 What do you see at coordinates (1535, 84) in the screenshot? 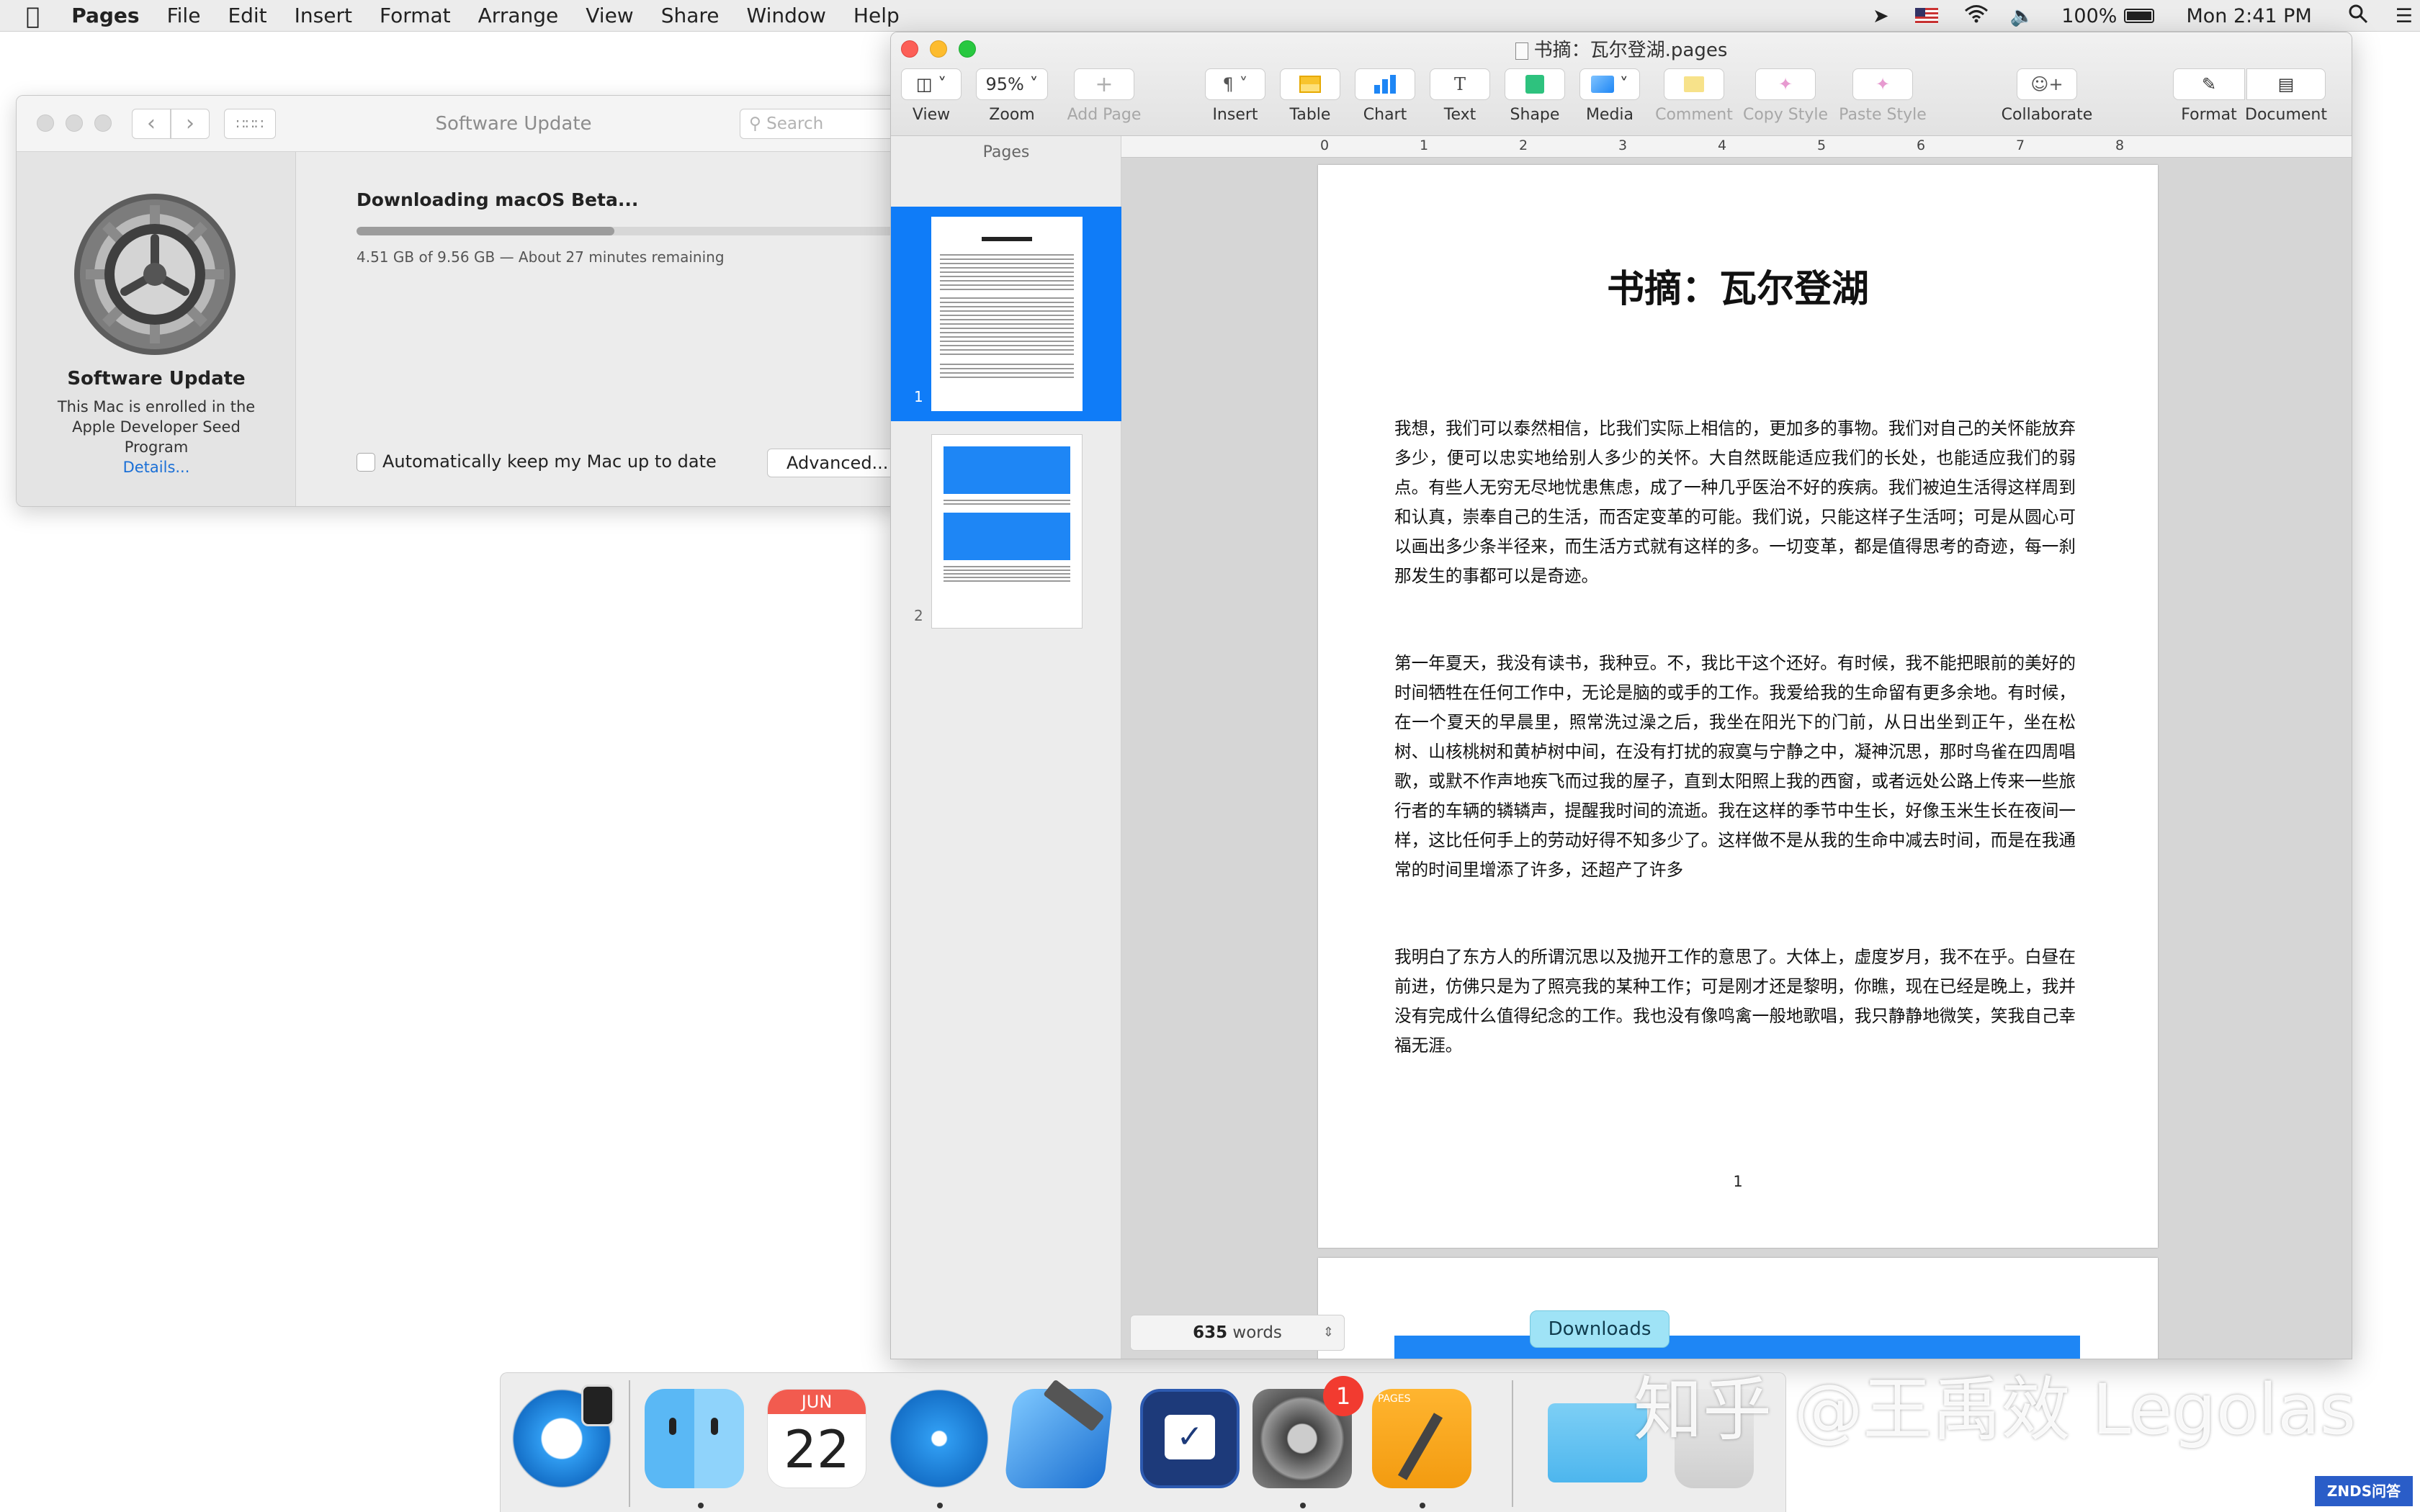
I see `shape-icon` at bounding box center [1535, 84].